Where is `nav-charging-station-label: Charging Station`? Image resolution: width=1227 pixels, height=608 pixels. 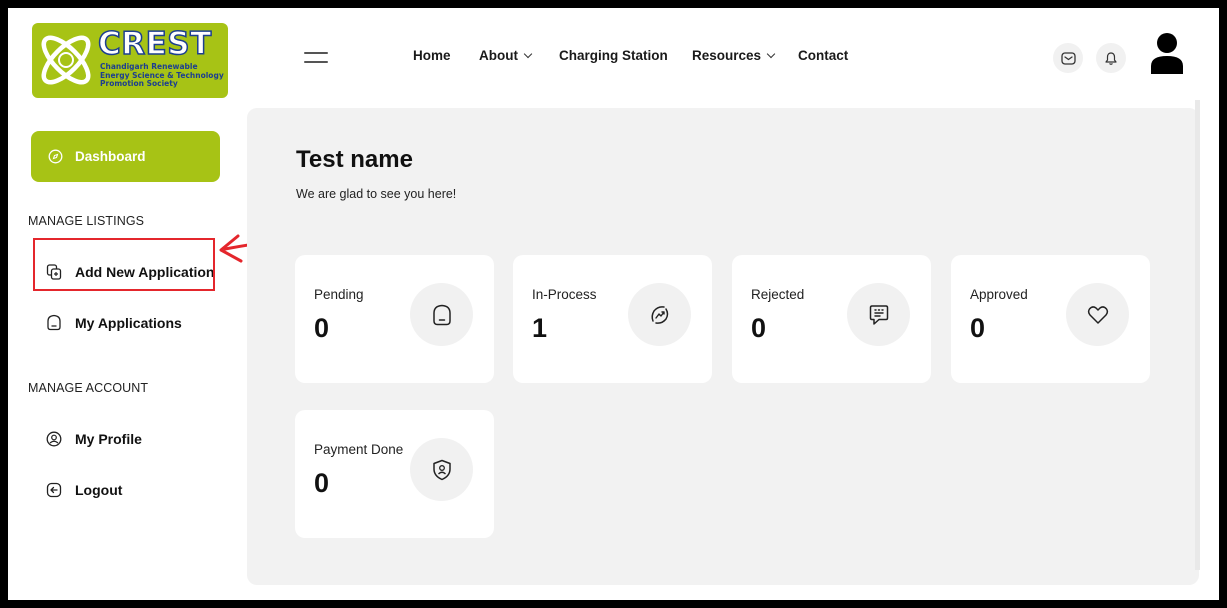 nav-charging-station-label: Charging Station is located at coordinates (613, 55).